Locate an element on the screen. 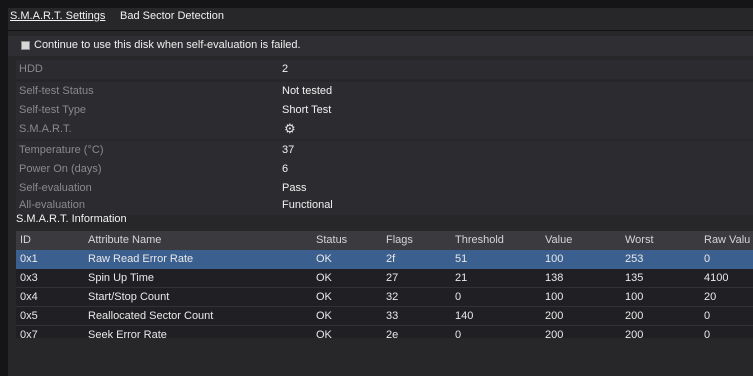 This screenshot has width=753, height=376. selftest-status-value: Not tested is located at coordinates (307, 91).